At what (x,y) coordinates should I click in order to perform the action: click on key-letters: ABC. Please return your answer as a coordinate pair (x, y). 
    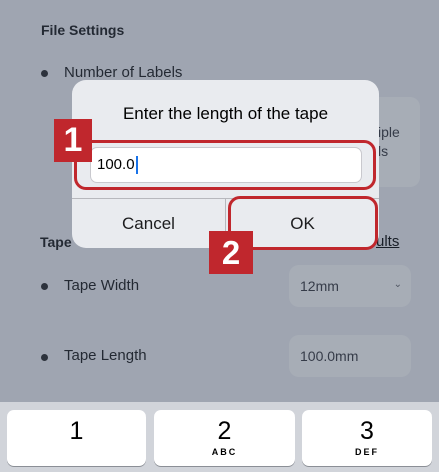
    Looking at the image, I should click on (224, 452).